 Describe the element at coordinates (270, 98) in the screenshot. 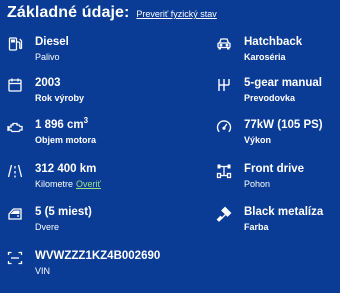

I see `gearbox-label: Prevodovka` at that location.